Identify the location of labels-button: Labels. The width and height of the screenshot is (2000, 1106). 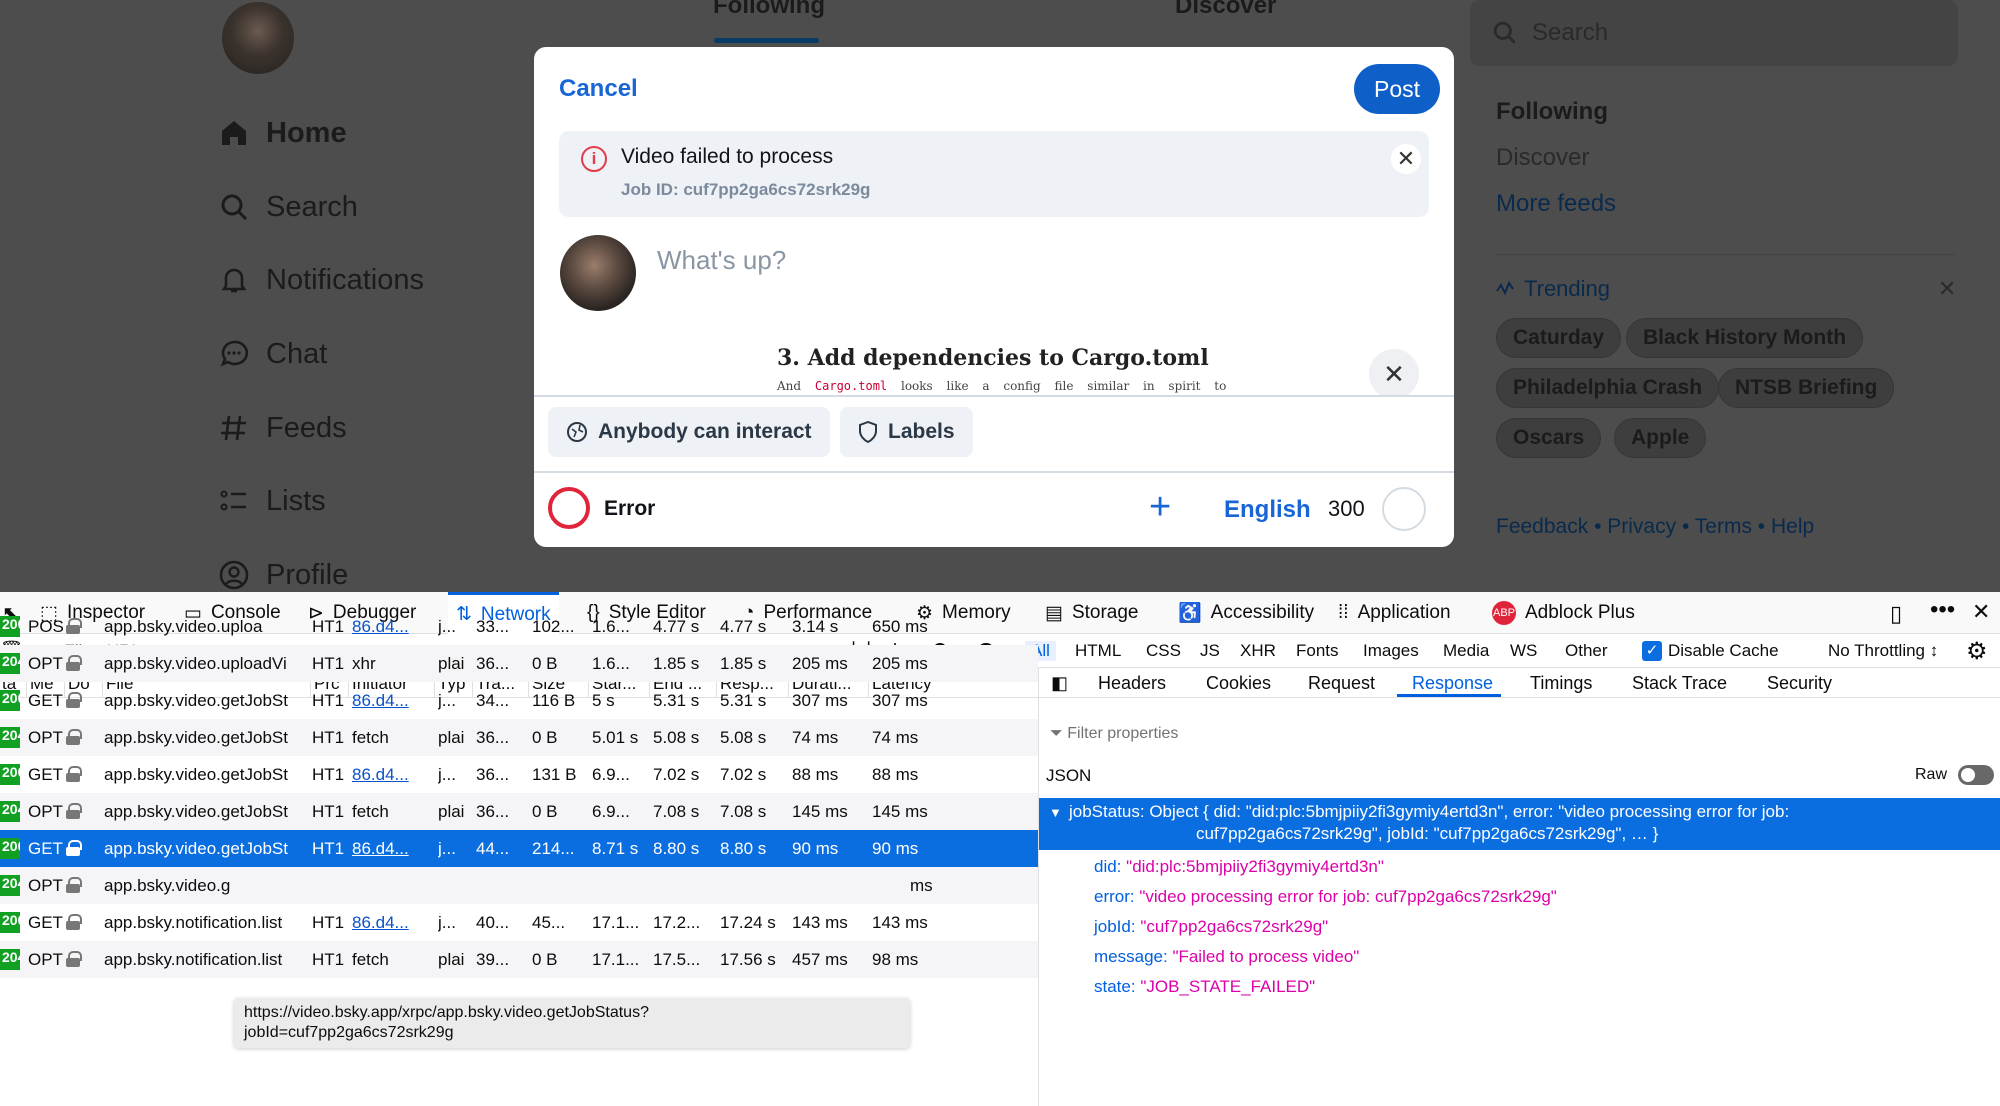
(906, 432).